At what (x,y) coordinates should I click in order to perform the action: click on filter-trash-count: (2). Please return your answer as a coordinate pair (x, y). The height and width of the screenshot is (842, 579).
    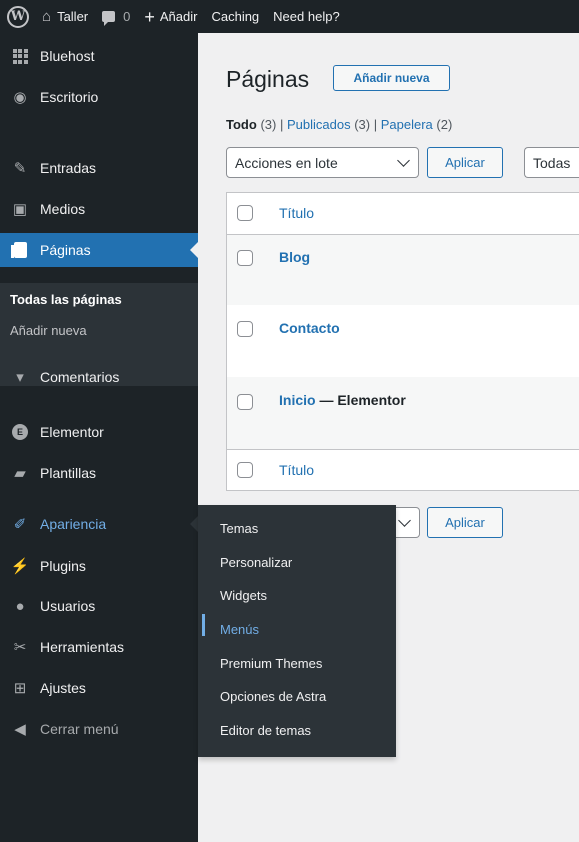
    Looking at the image, I should click on (444, 124).